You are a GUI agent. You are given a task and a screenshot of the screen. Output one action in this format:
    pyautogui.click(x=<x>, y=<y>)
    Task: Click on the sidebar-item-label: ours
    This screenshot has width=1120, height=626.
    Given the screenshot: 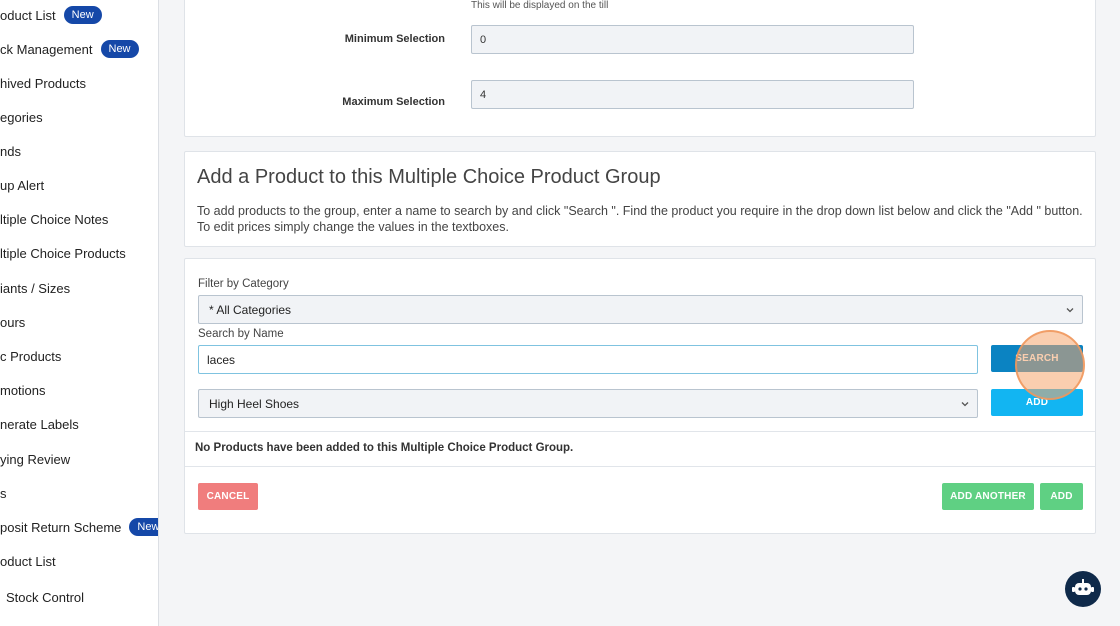 What is the action you would take?
    pyautogui.click(x=13, y=322)
    